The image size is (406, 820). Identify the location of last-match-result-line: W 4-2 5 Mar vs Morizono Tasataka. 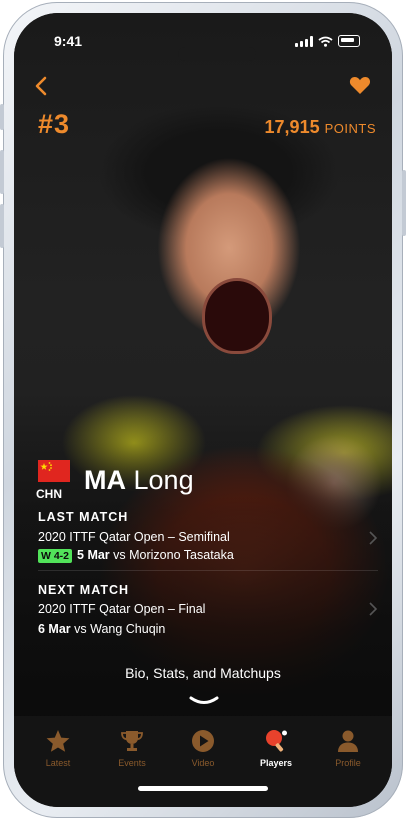
(136, 555).